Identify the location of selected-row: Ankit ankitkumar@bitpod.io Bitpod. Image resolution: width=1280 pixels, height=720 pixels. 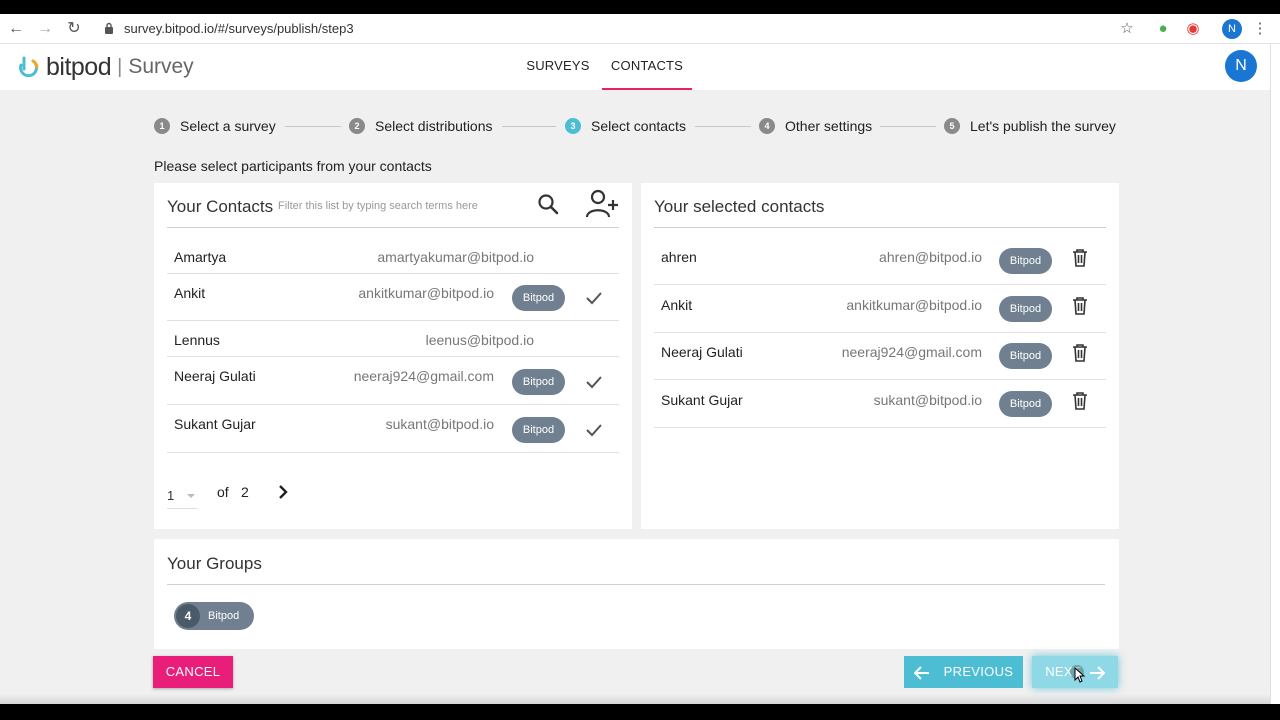
(880, 309).